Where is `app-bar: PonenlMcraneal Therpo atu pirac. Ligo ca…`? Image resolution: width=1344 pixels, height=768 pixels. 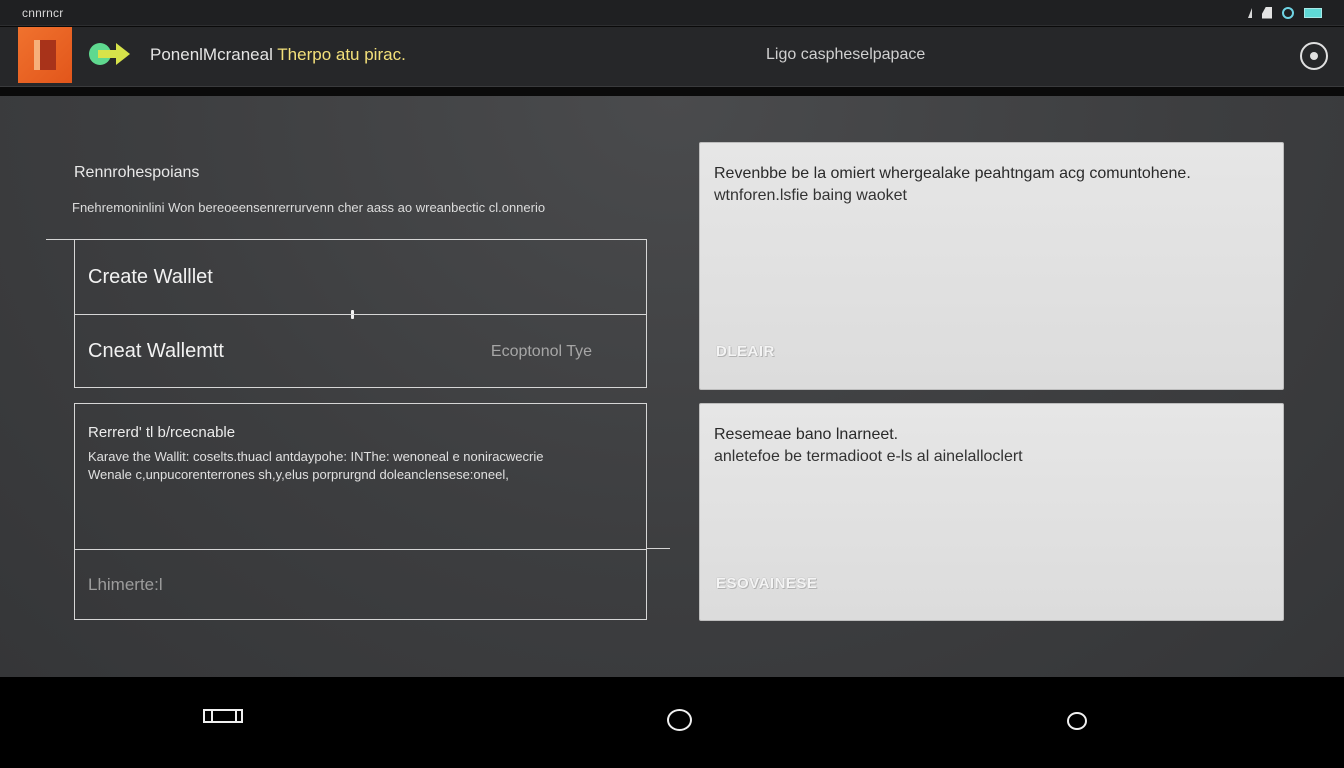 app-bar: PonenlMcraneal Therpo atu pirac. Ligo ca… is located at coordinates (672, 57).